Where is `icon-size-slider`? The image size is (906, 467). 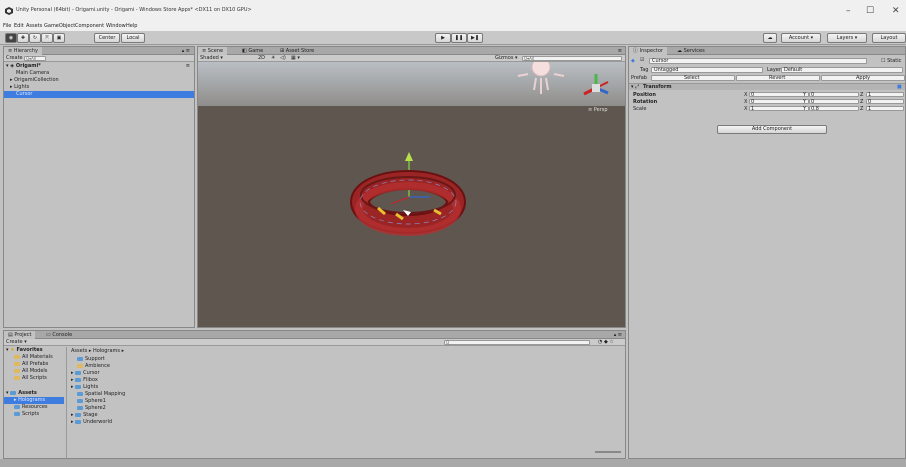
icon-size-slider is located at coordinates (608, 452).